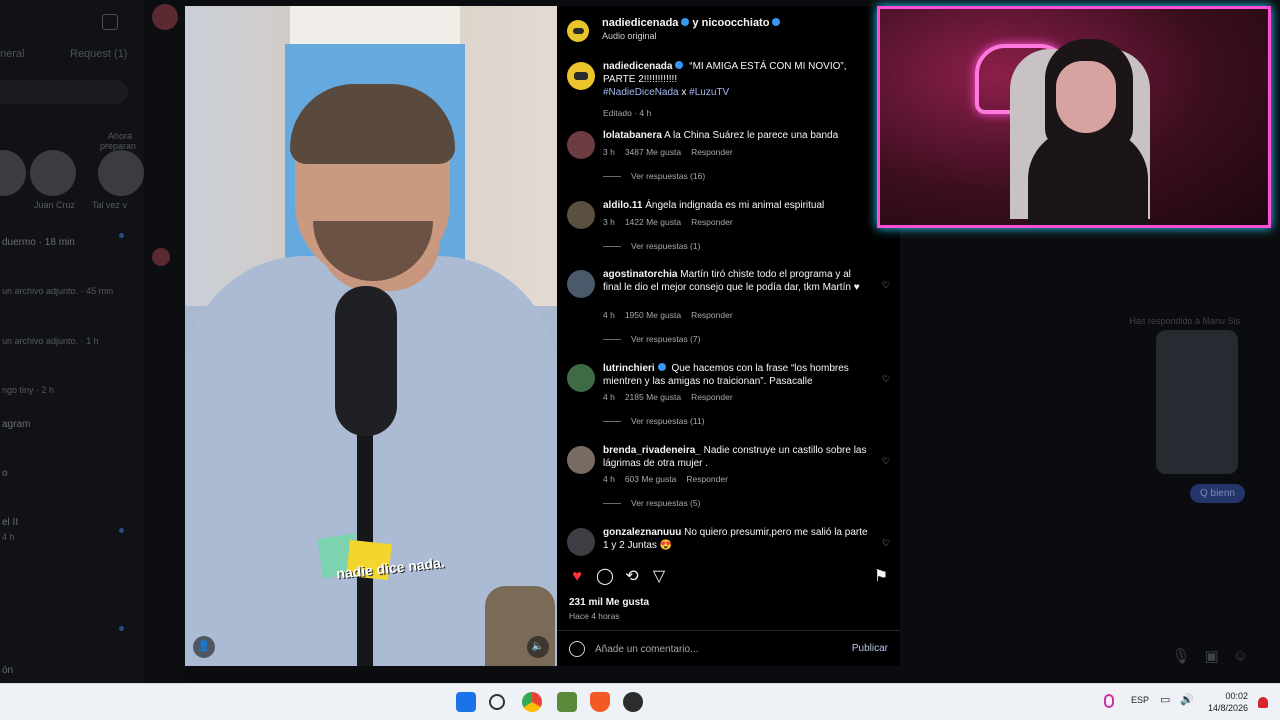  What do you see at coordinates (366, 361) in the screenshot?
I see `microphone` at bounding box center [366, 361].